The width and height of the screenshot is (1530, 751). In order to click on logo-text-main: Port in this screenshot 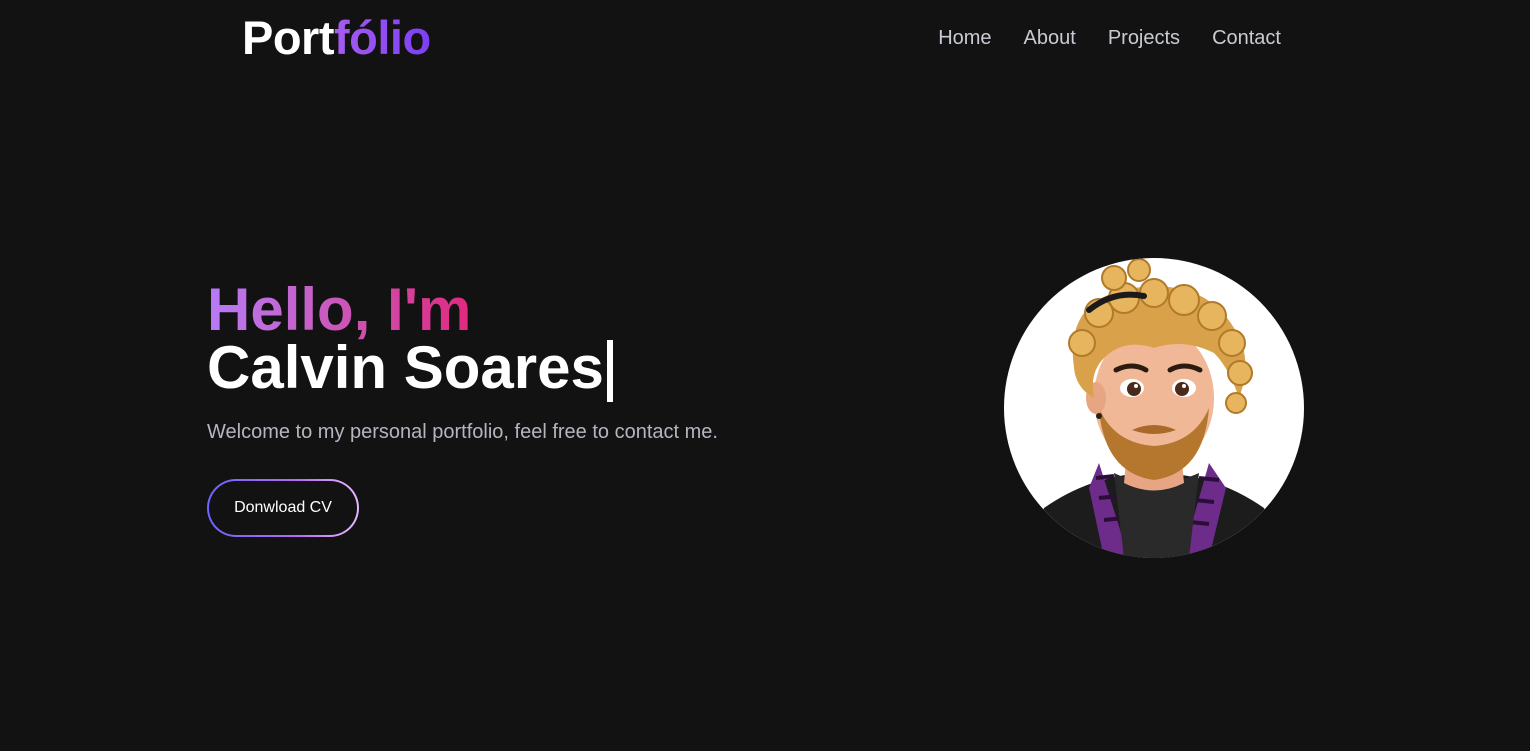, I will do `click(288, 37)`.